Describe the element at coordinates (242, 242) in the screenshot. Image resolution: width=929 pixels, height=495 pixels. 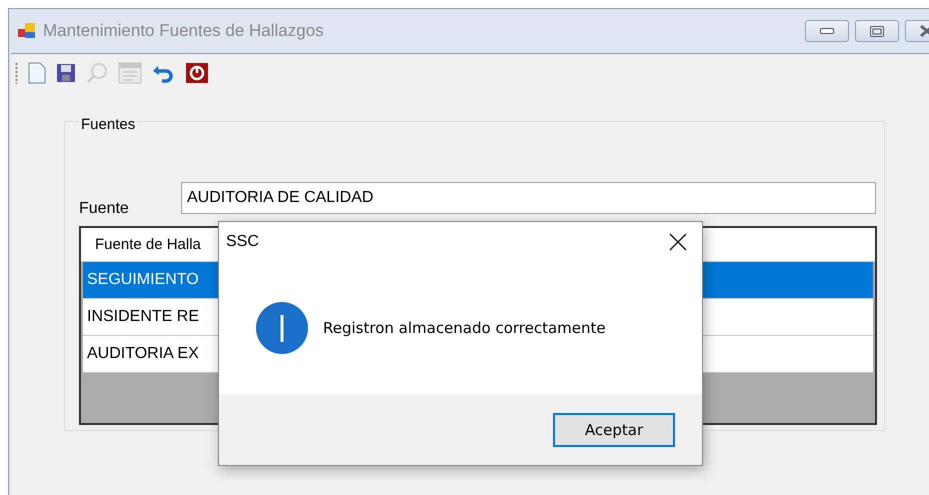
I see `dialog-title: SSC` at that location.